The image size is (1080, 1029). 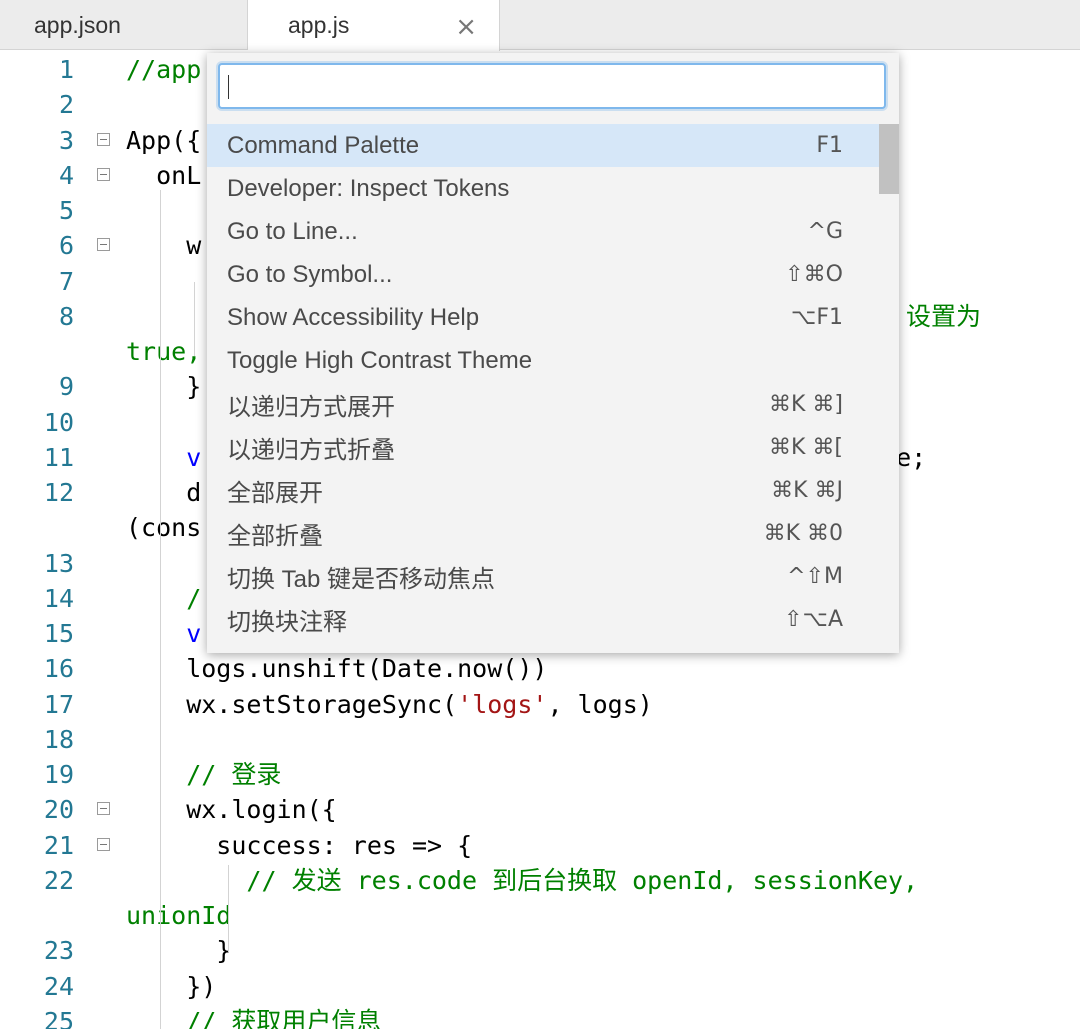 What do you see at coordinates (299, 845) in the screenshot?
I see `code-text: success: res => {` at bounding box center [299, 845].